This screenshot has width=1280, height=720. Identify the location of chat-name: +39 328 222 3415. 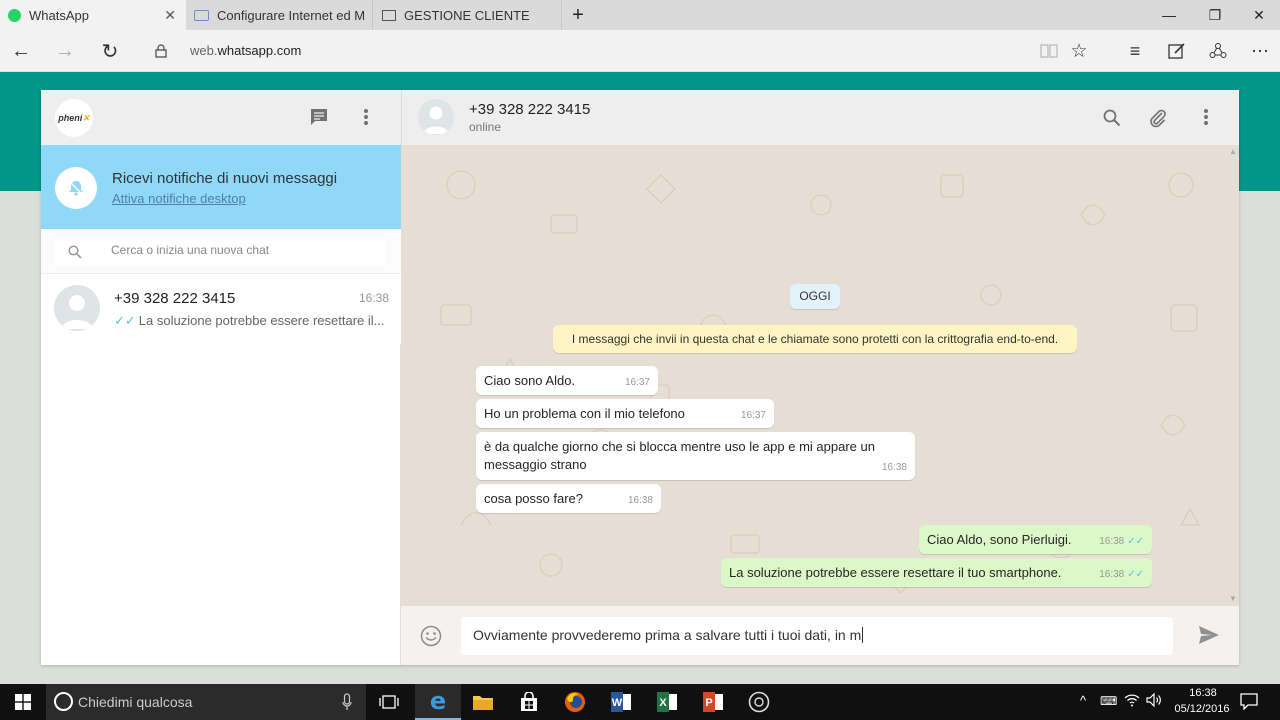
(175, 298).